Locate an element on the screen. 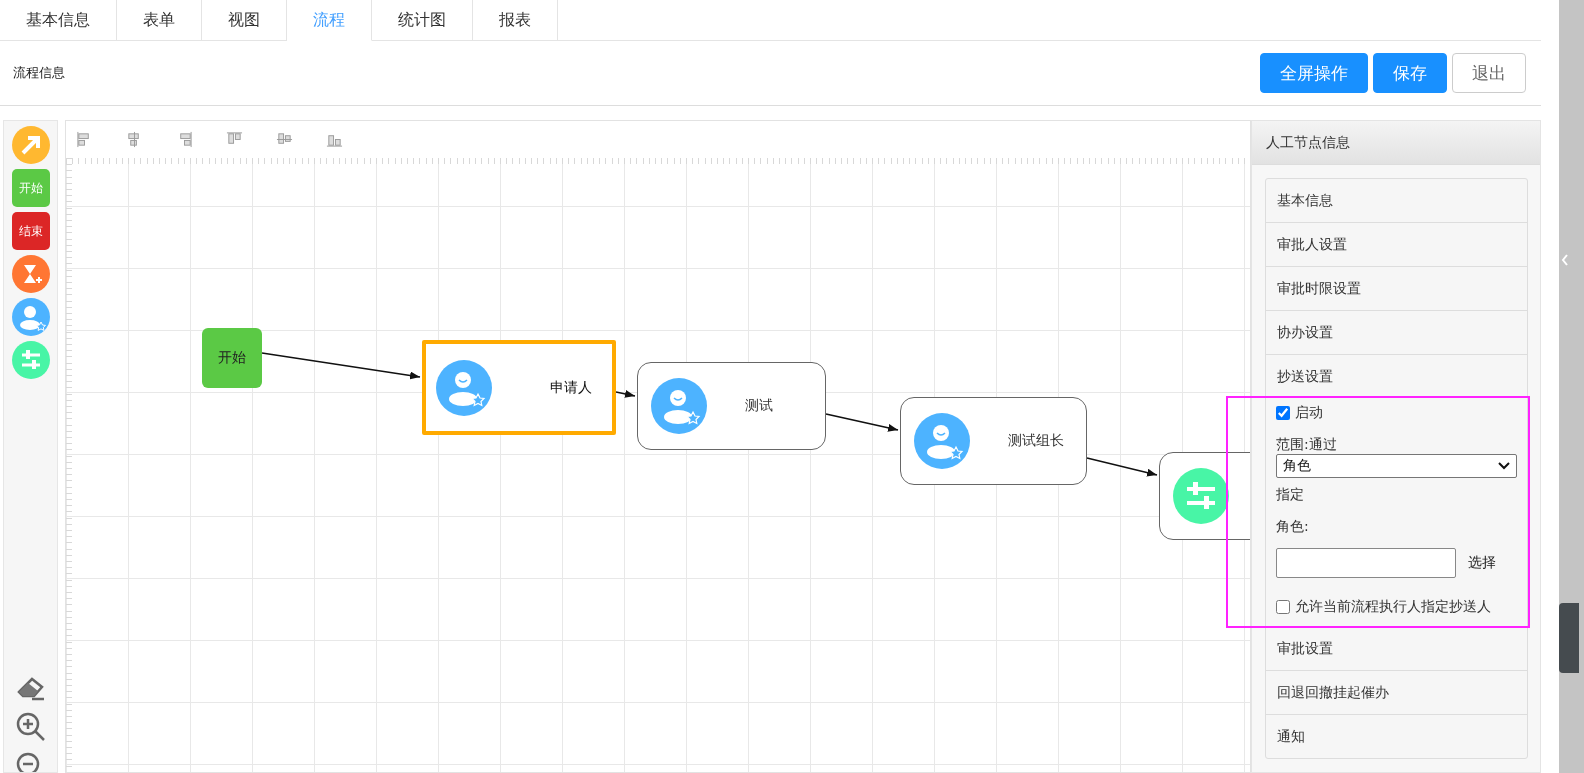 The width and height of the screenshot is (1584, 773). scroll-handle is located at coordinates (1569, 638).